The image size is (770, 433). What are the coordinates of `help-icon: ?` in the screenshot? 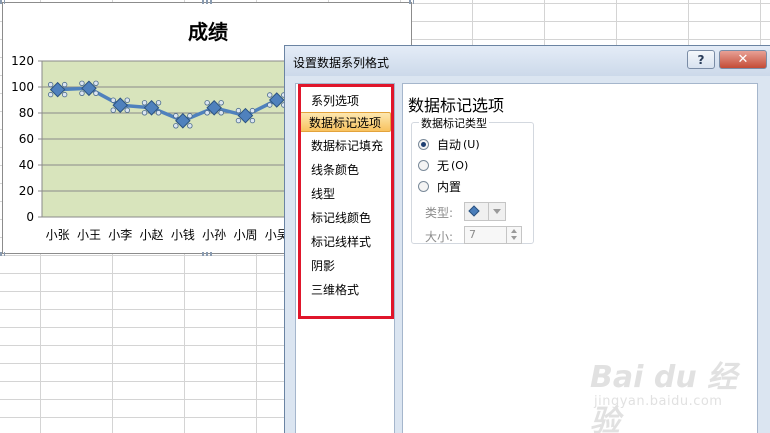 It's located at (701, 59).